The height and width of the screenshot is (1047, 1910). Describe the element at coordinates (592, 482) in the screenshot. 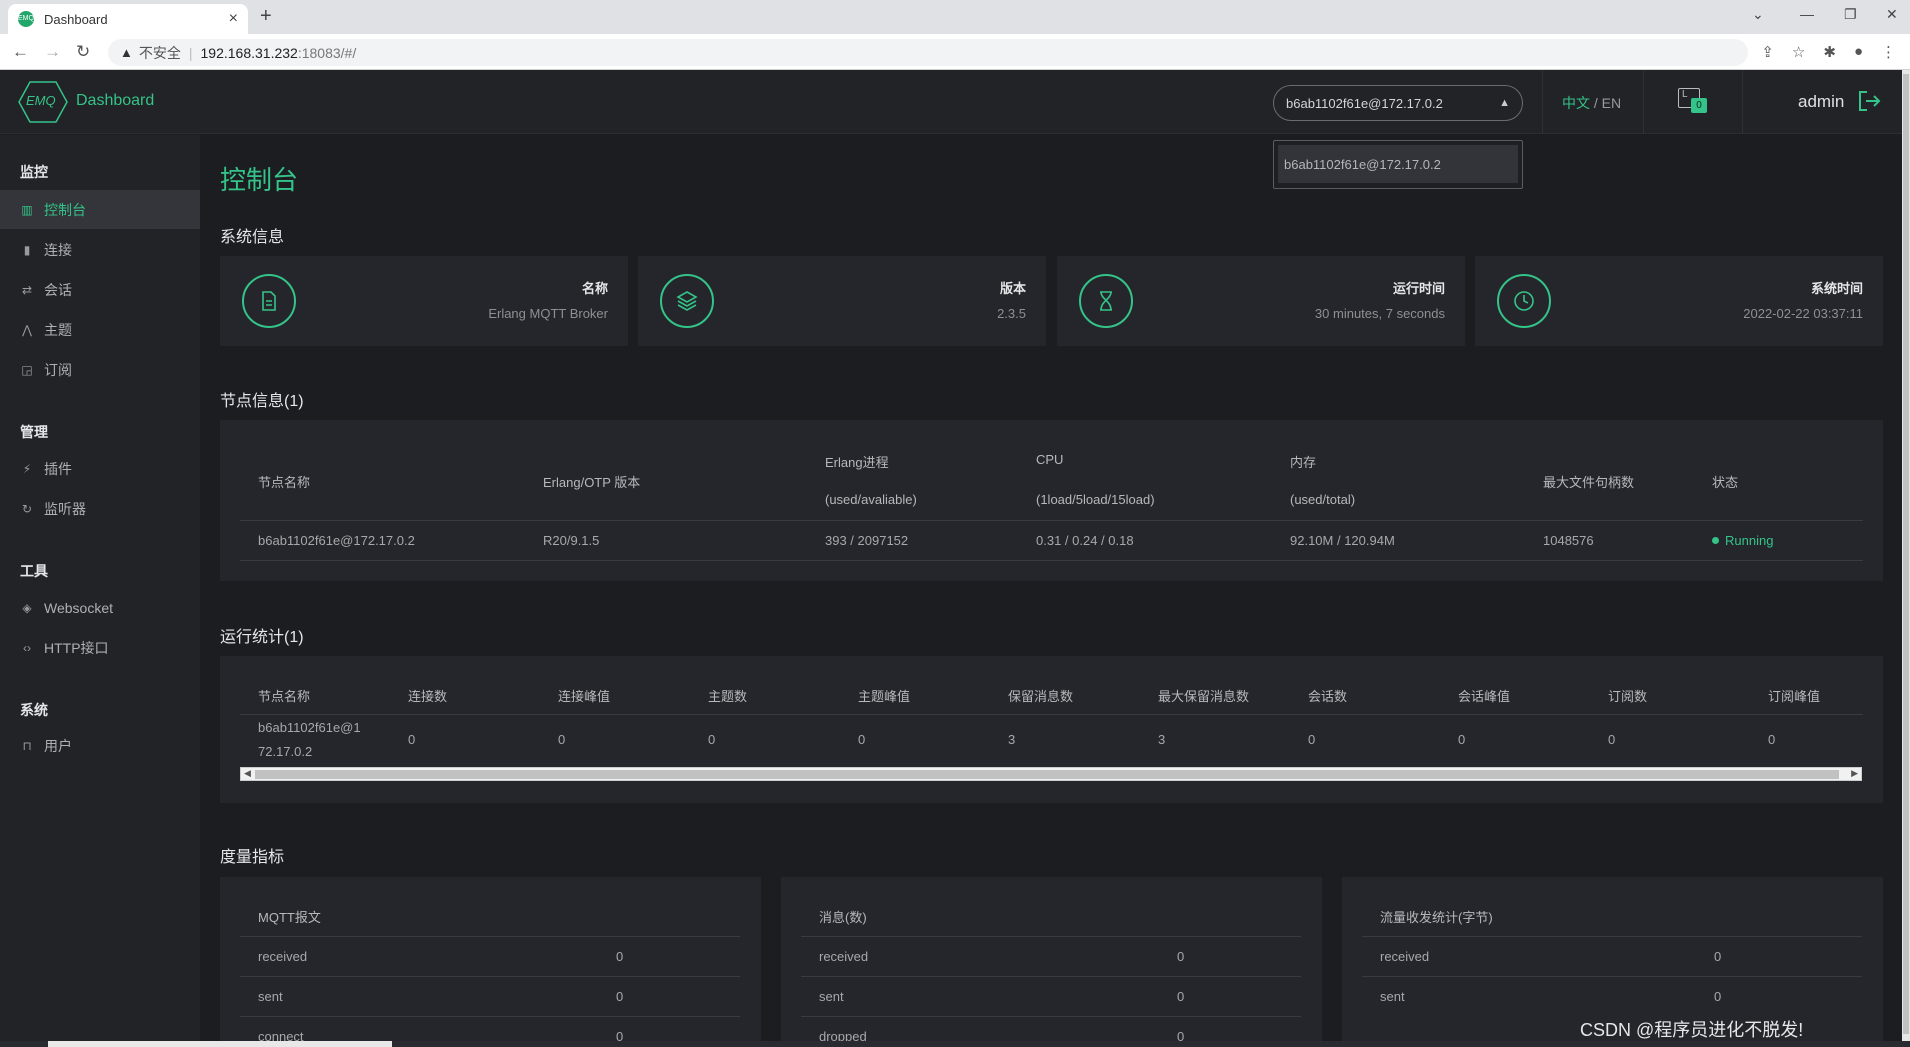

I see `col-otp: Erlang/OTP 版本` at that location.